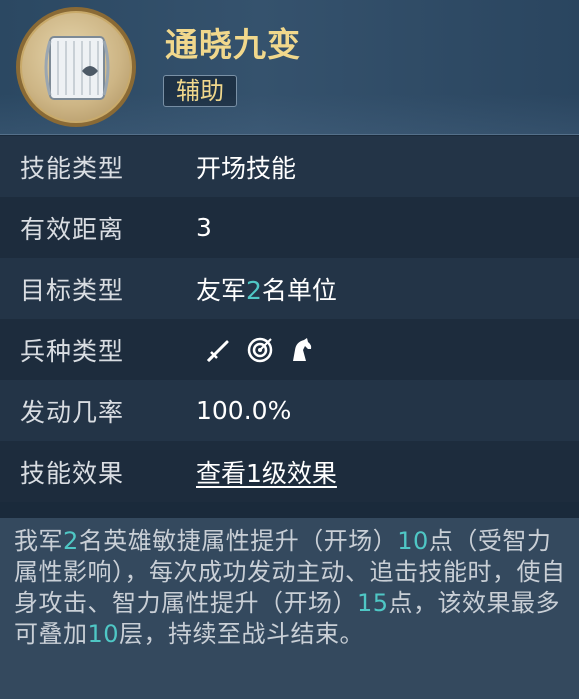 This screenshot has height=699, width=579. What do you see at coordinates (299, 290) in the screenshot?
I see `value-text: 名单位` at bounding box center [299, 290].